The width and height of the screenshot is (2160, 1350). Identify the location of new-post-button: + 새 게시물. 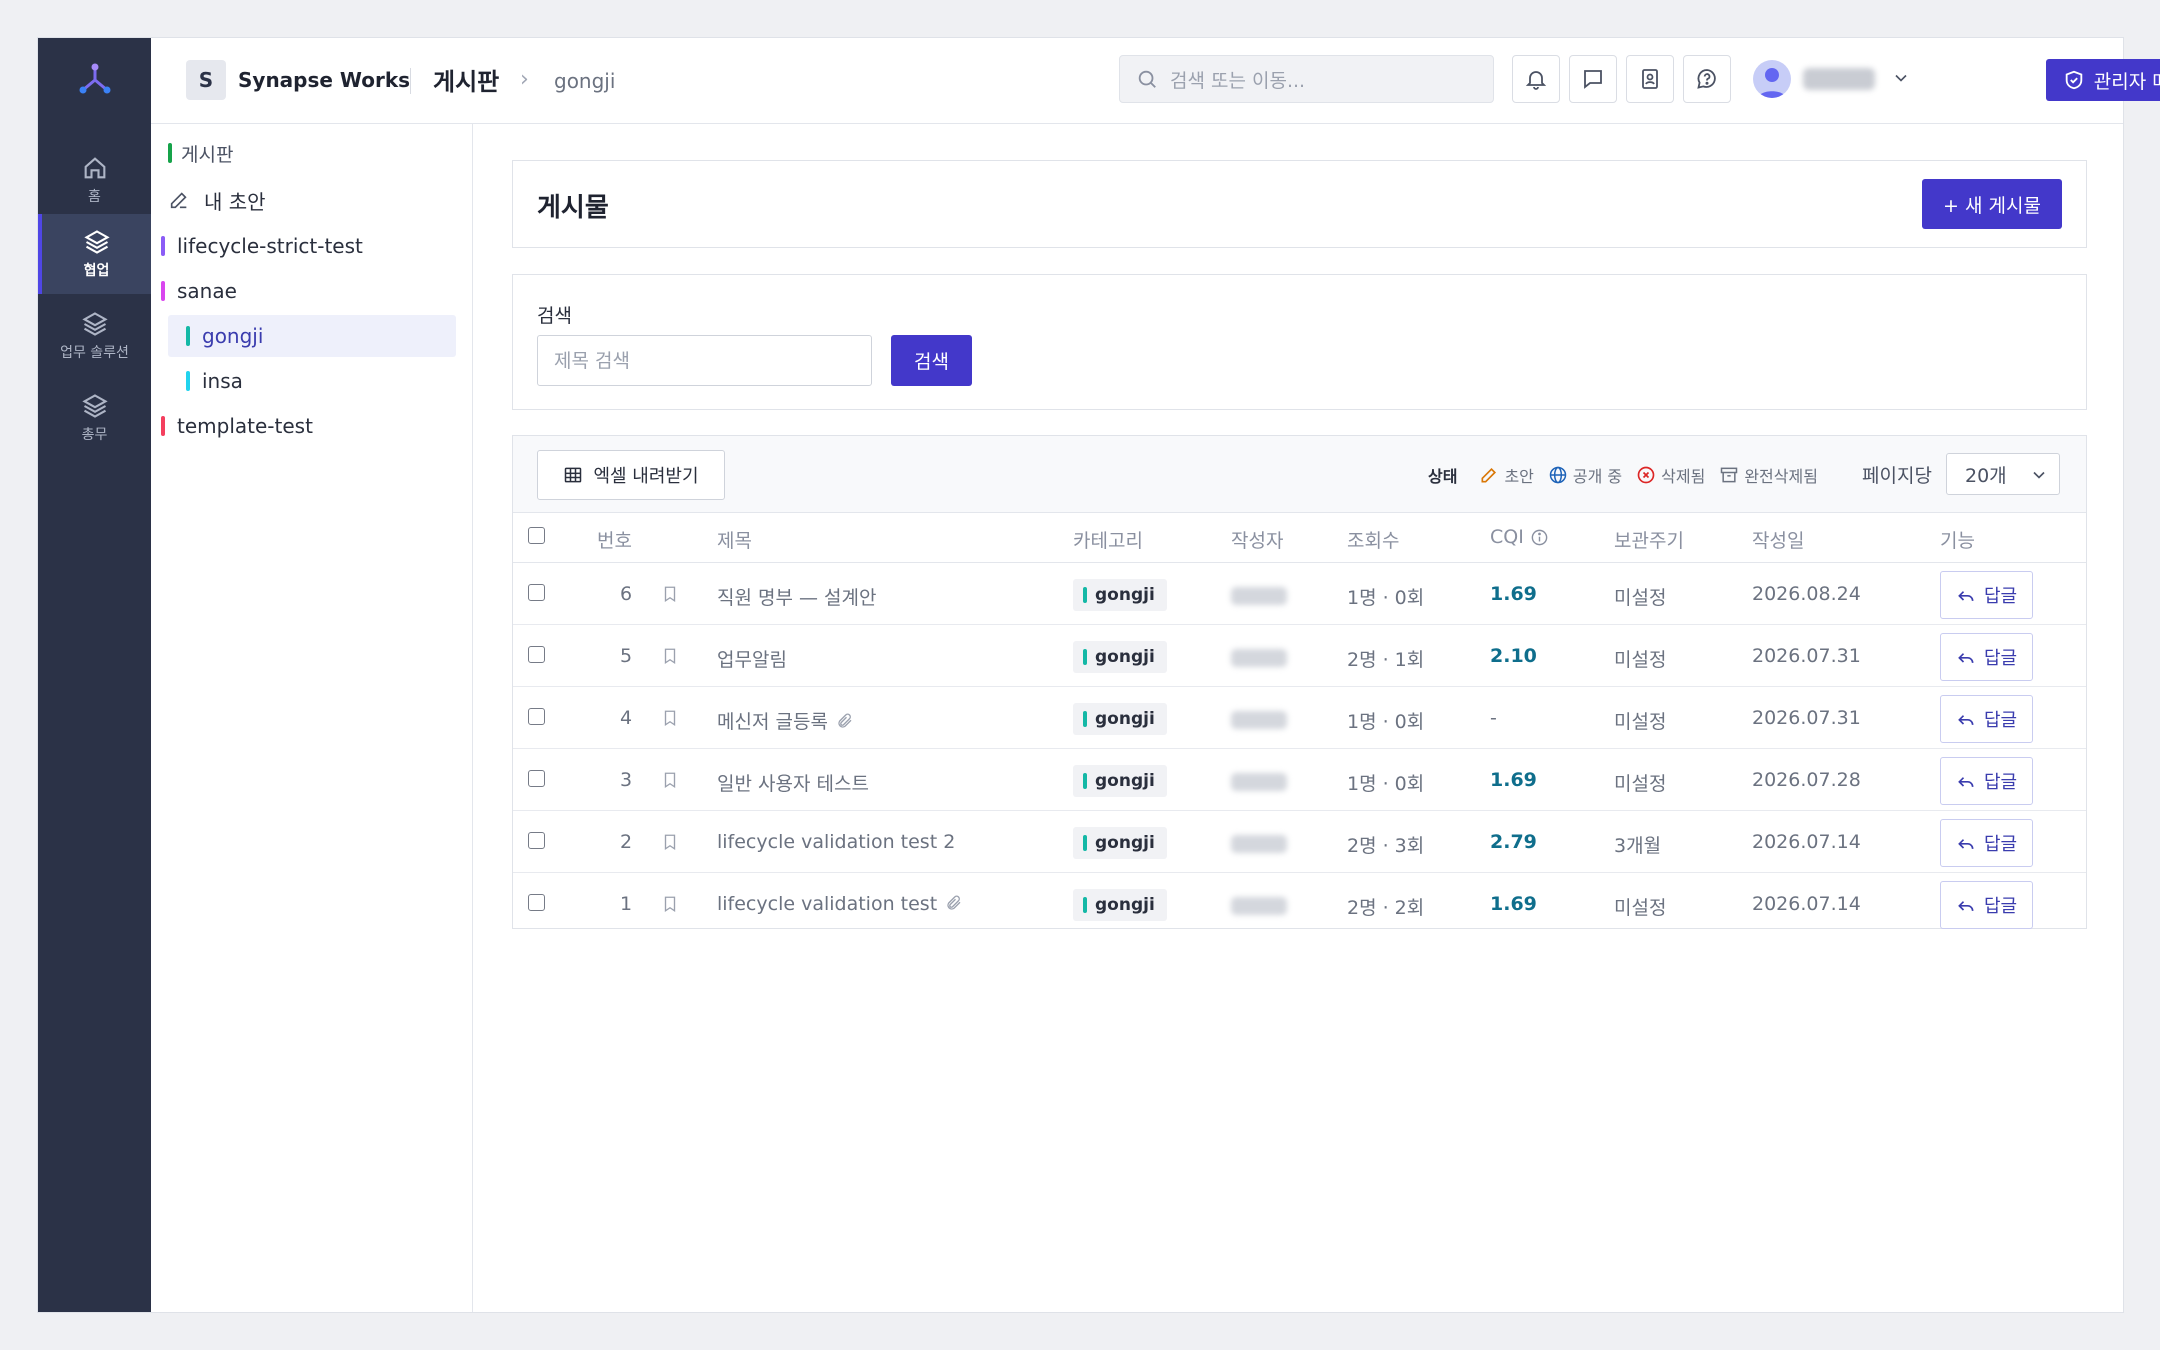
(1992, 204).